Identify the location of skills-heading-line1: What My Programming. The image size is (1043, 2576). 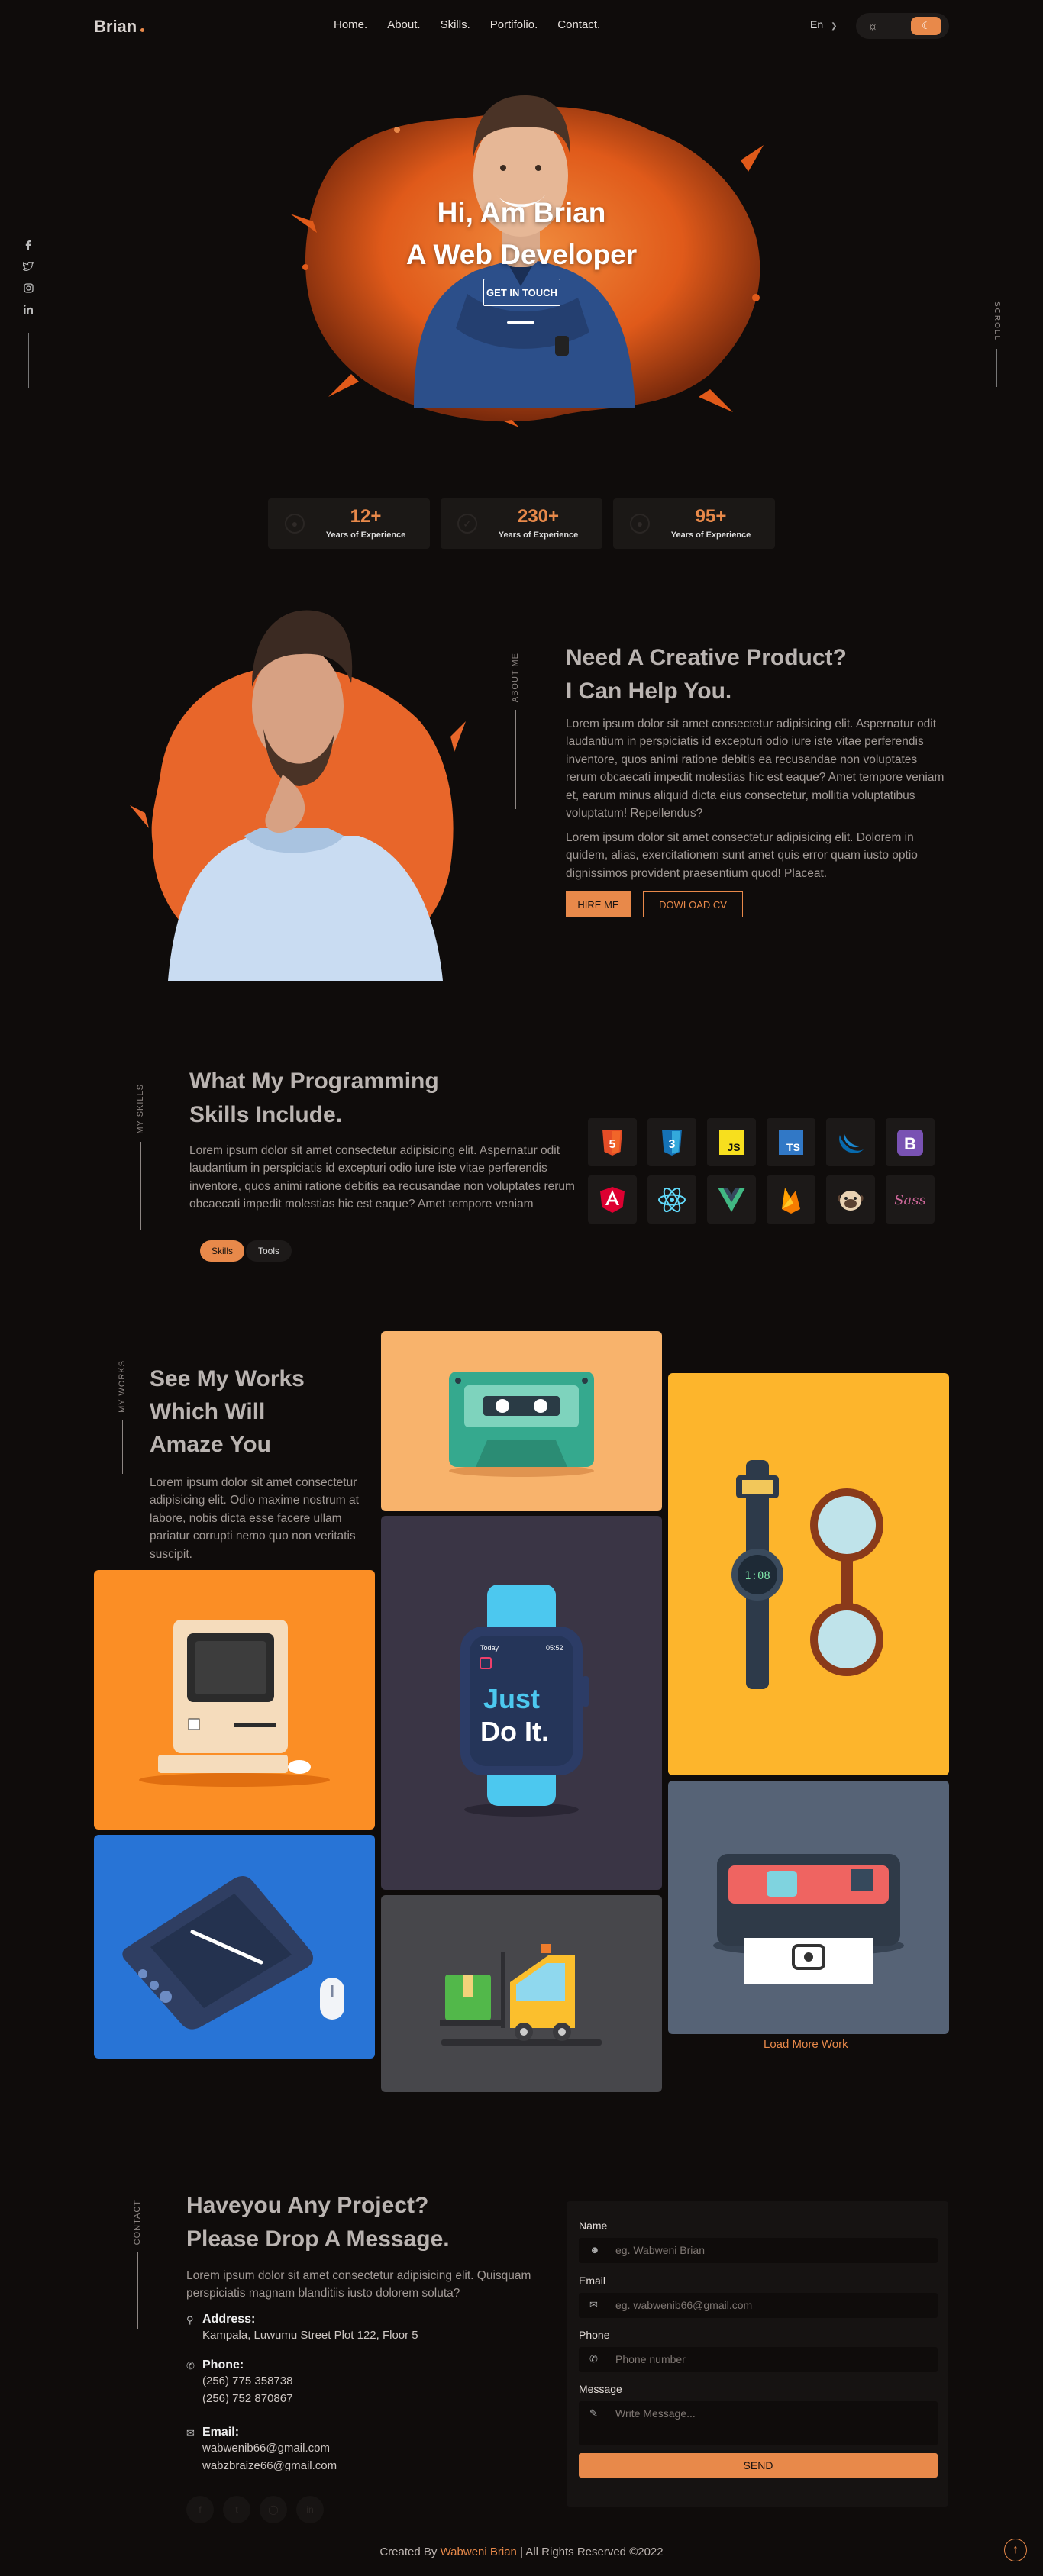
(314, 1081).